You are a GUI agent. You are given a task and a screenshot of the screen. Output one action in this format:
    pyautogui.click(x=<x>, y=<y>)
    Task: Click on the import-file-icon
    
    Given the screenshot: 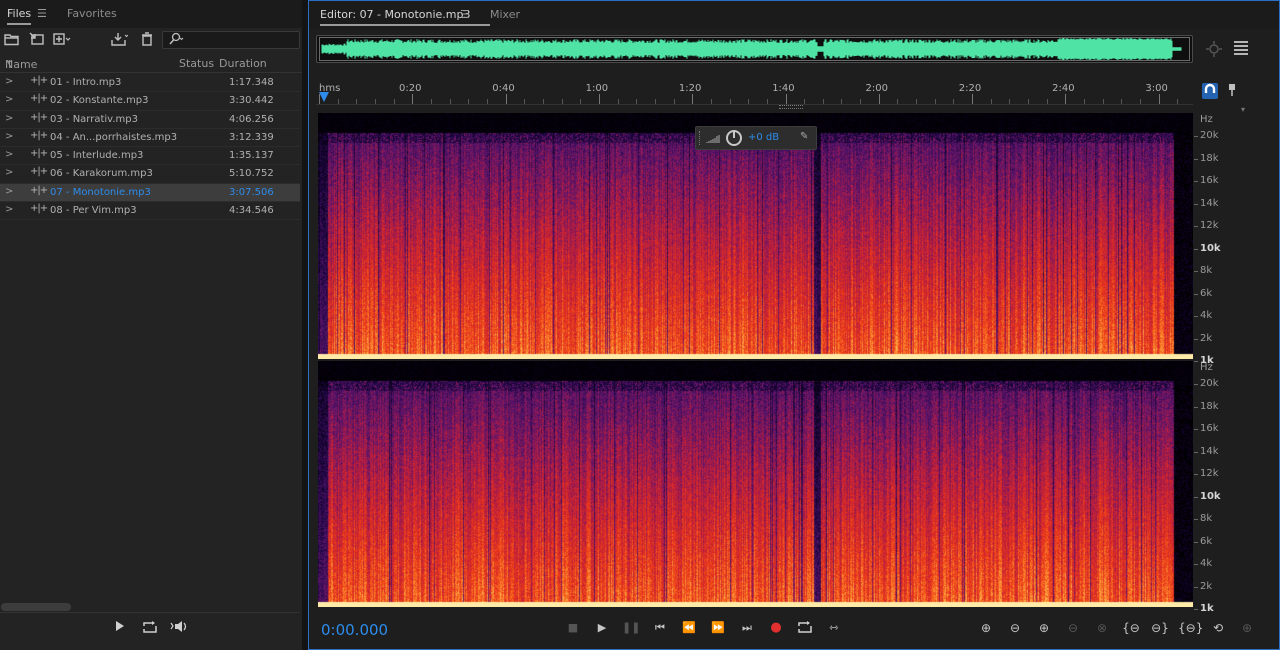 What is the action you would take?
    pyautogui.click(x=37, y=40)
    